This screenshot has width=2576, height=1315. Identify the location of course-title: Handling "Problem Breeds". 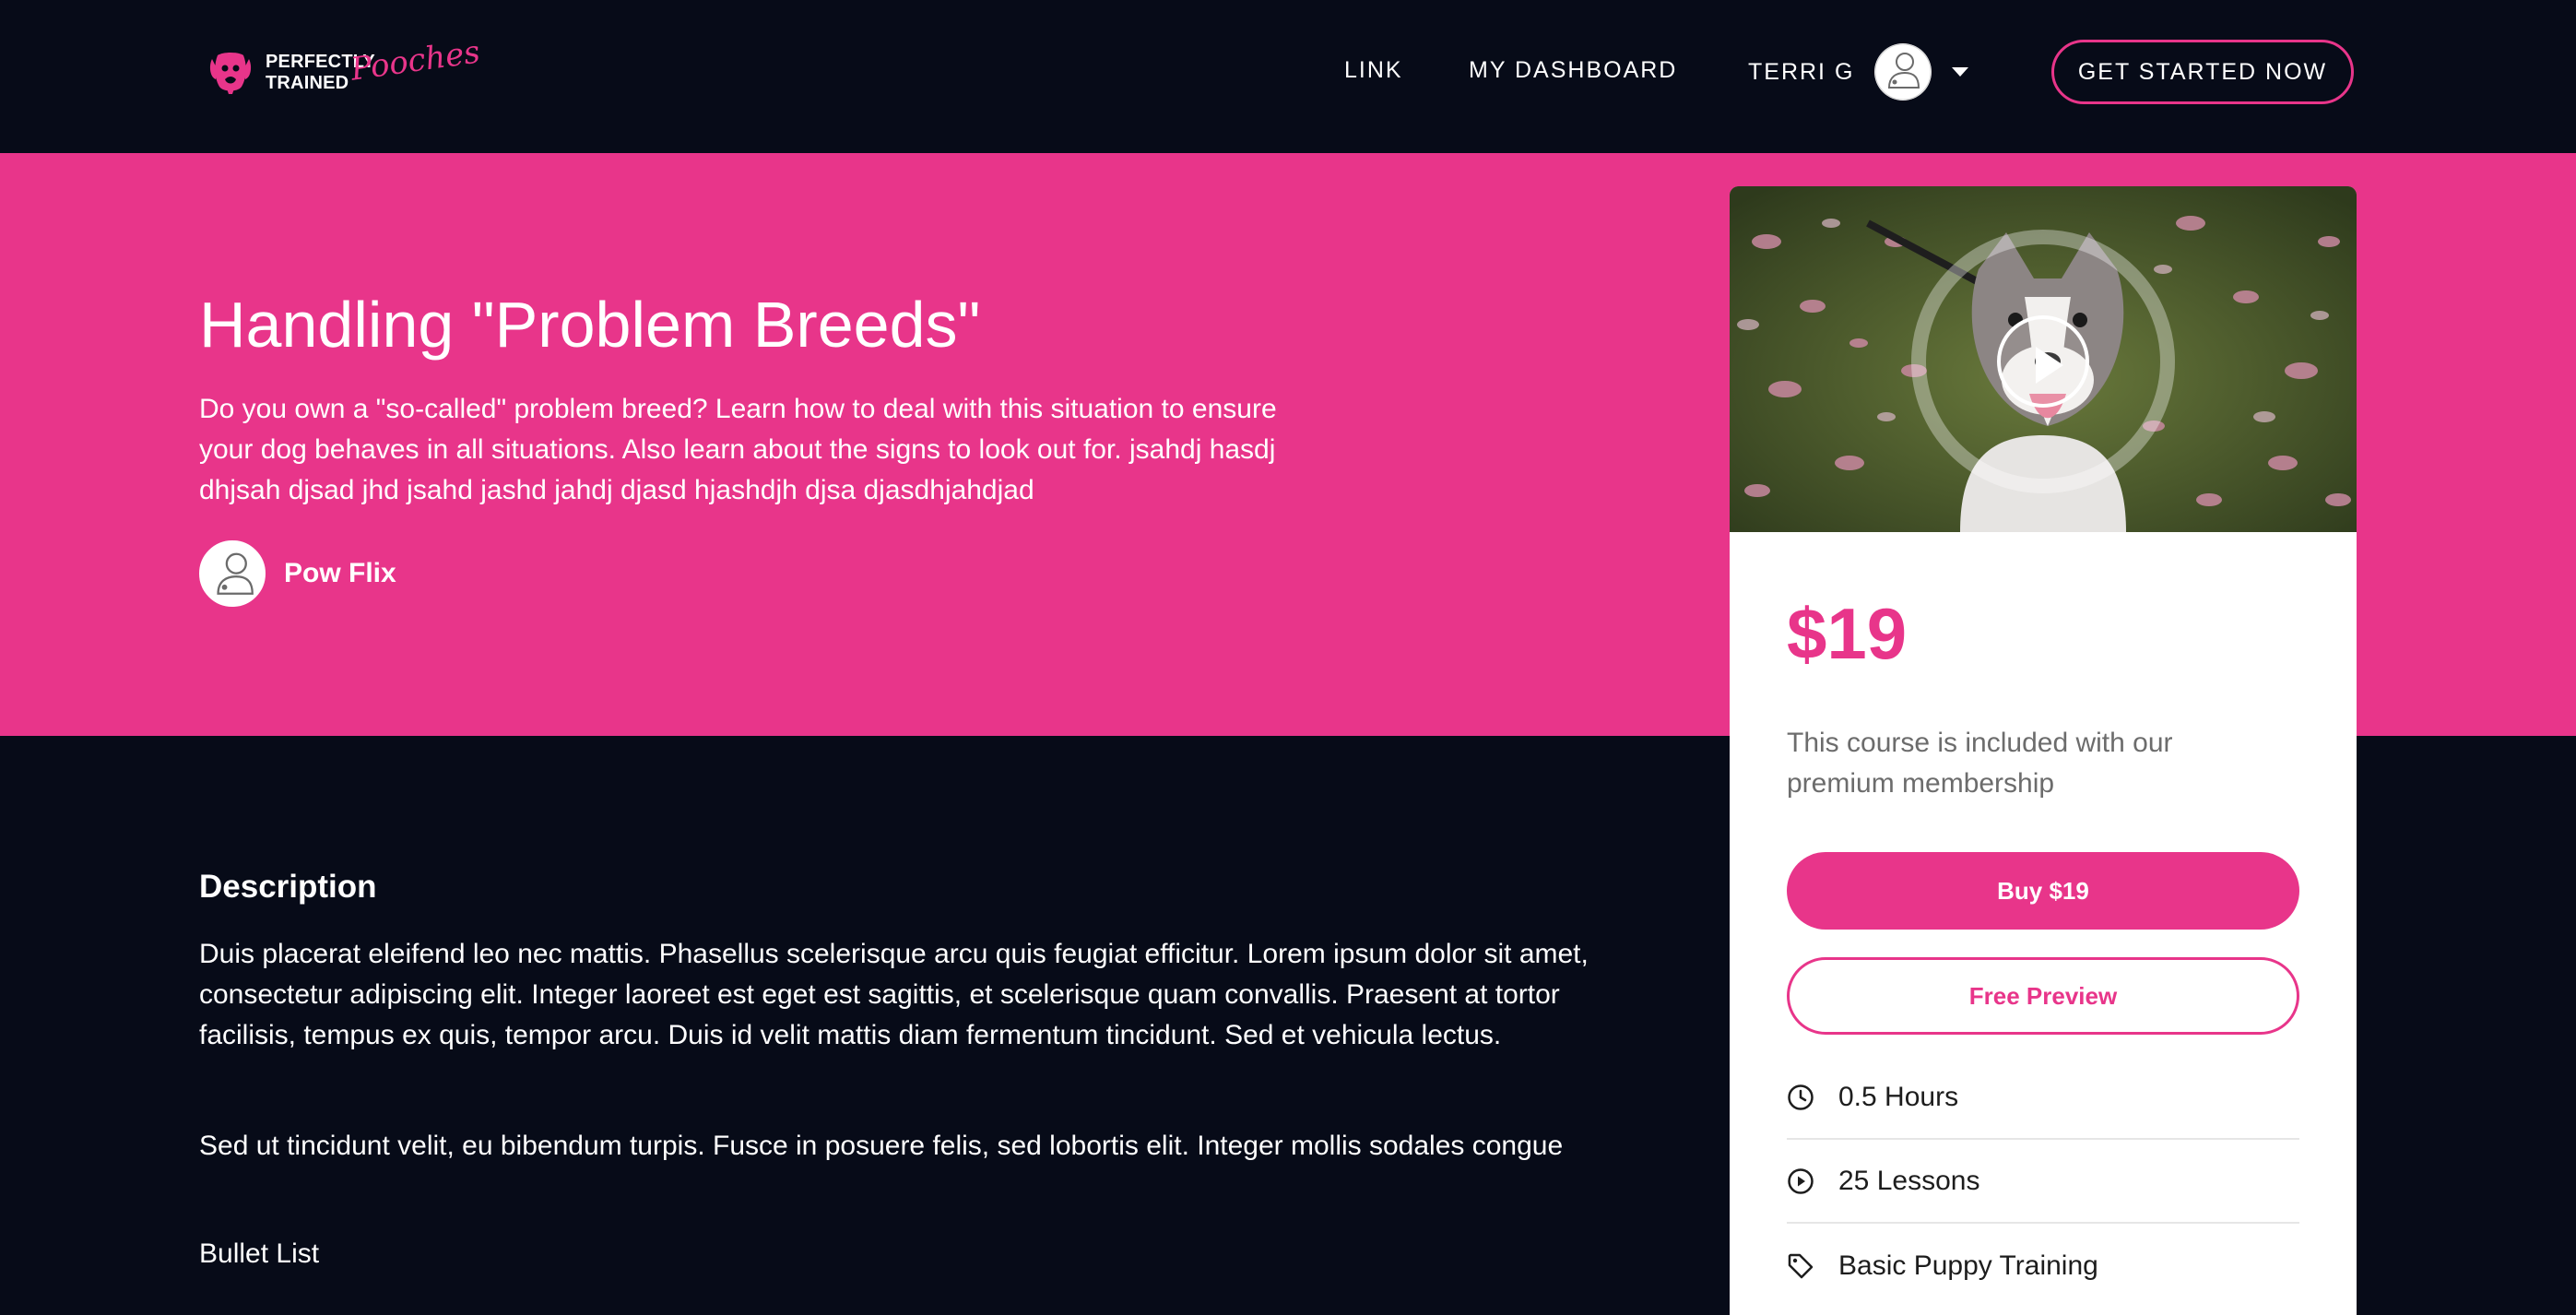
(590, 325).